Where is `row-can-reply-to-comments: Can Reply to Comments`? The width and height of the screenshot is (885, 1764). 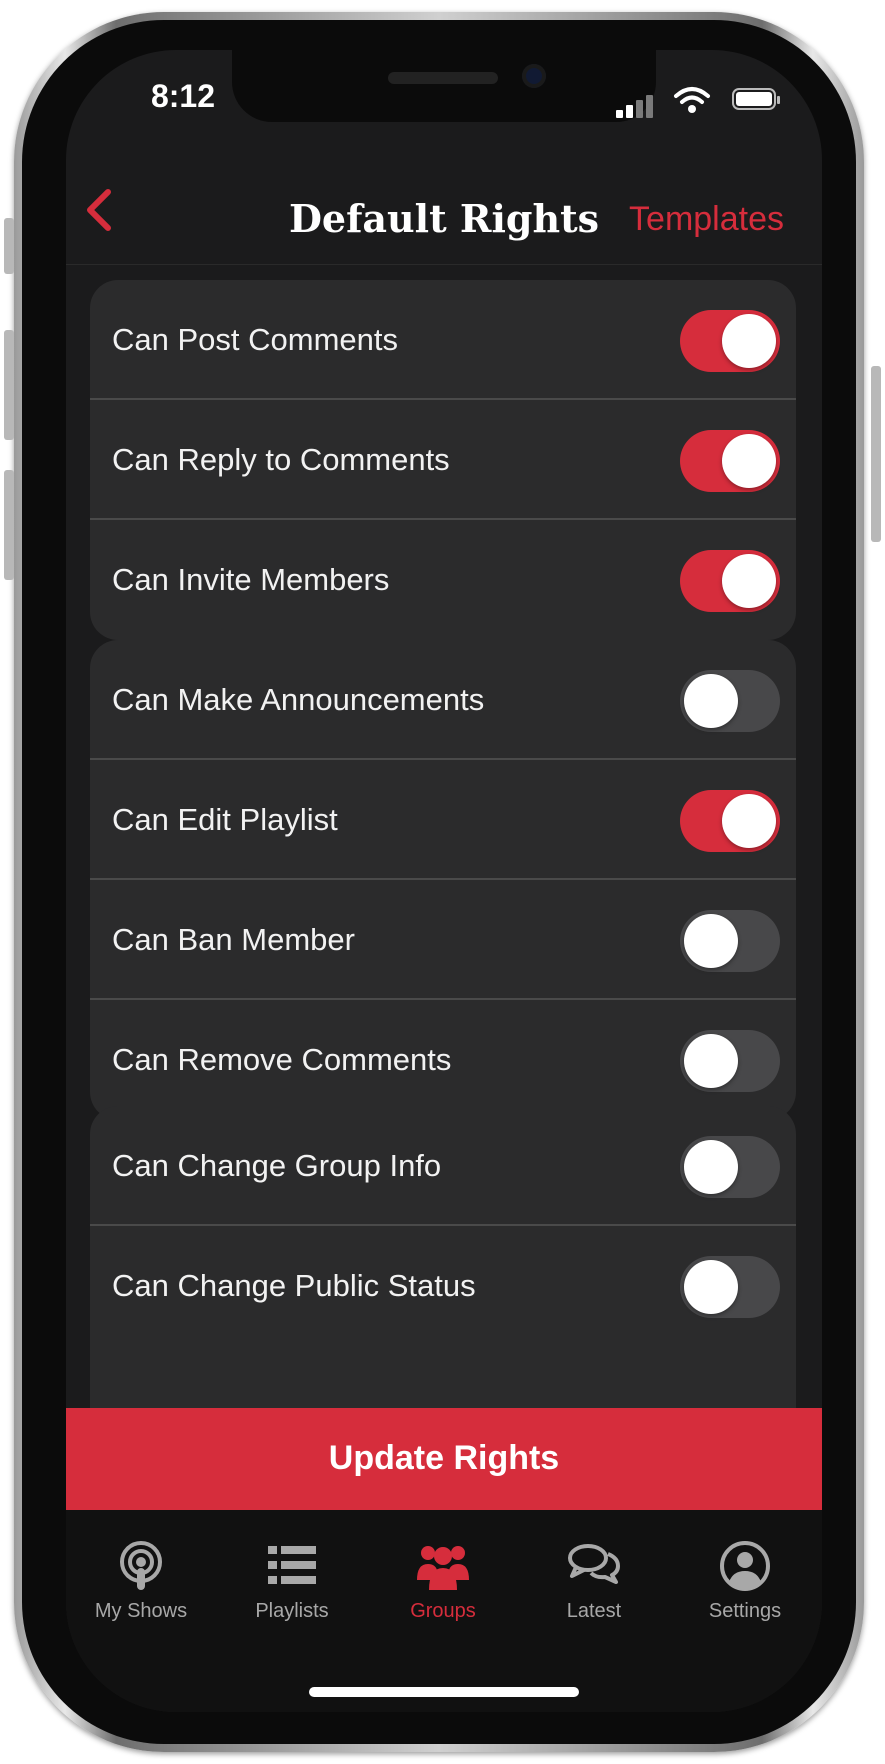
row-can-reply-to-comments: Can Reply to Comments is located at coordinates (443, 460).